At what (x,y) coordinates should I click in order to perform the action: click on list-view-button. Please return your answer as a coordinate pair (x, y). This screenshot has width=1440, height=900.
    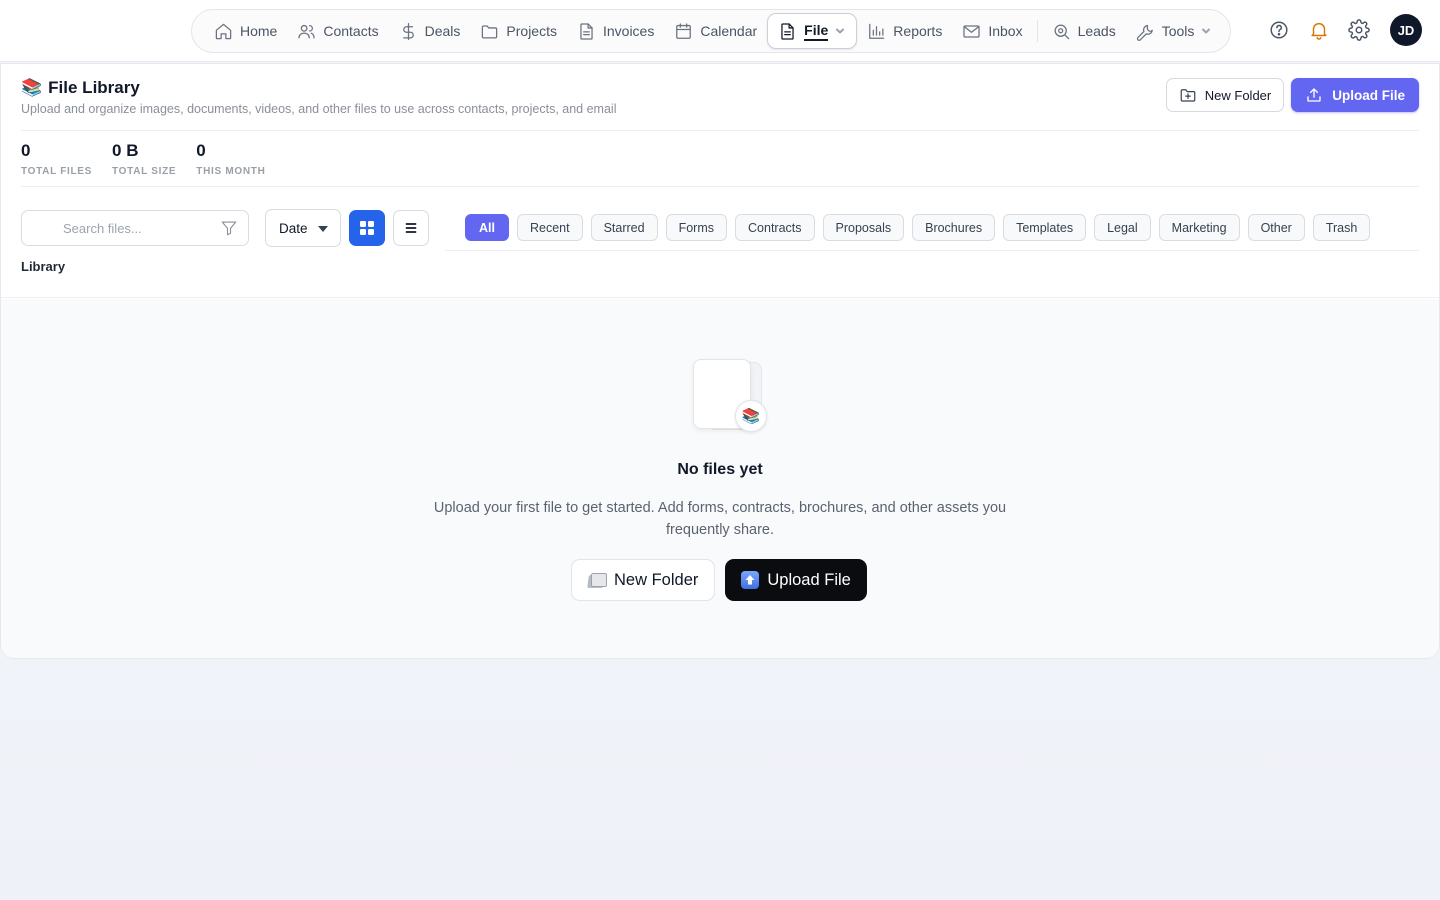
    Looking at the image, I should click on (411, 228).